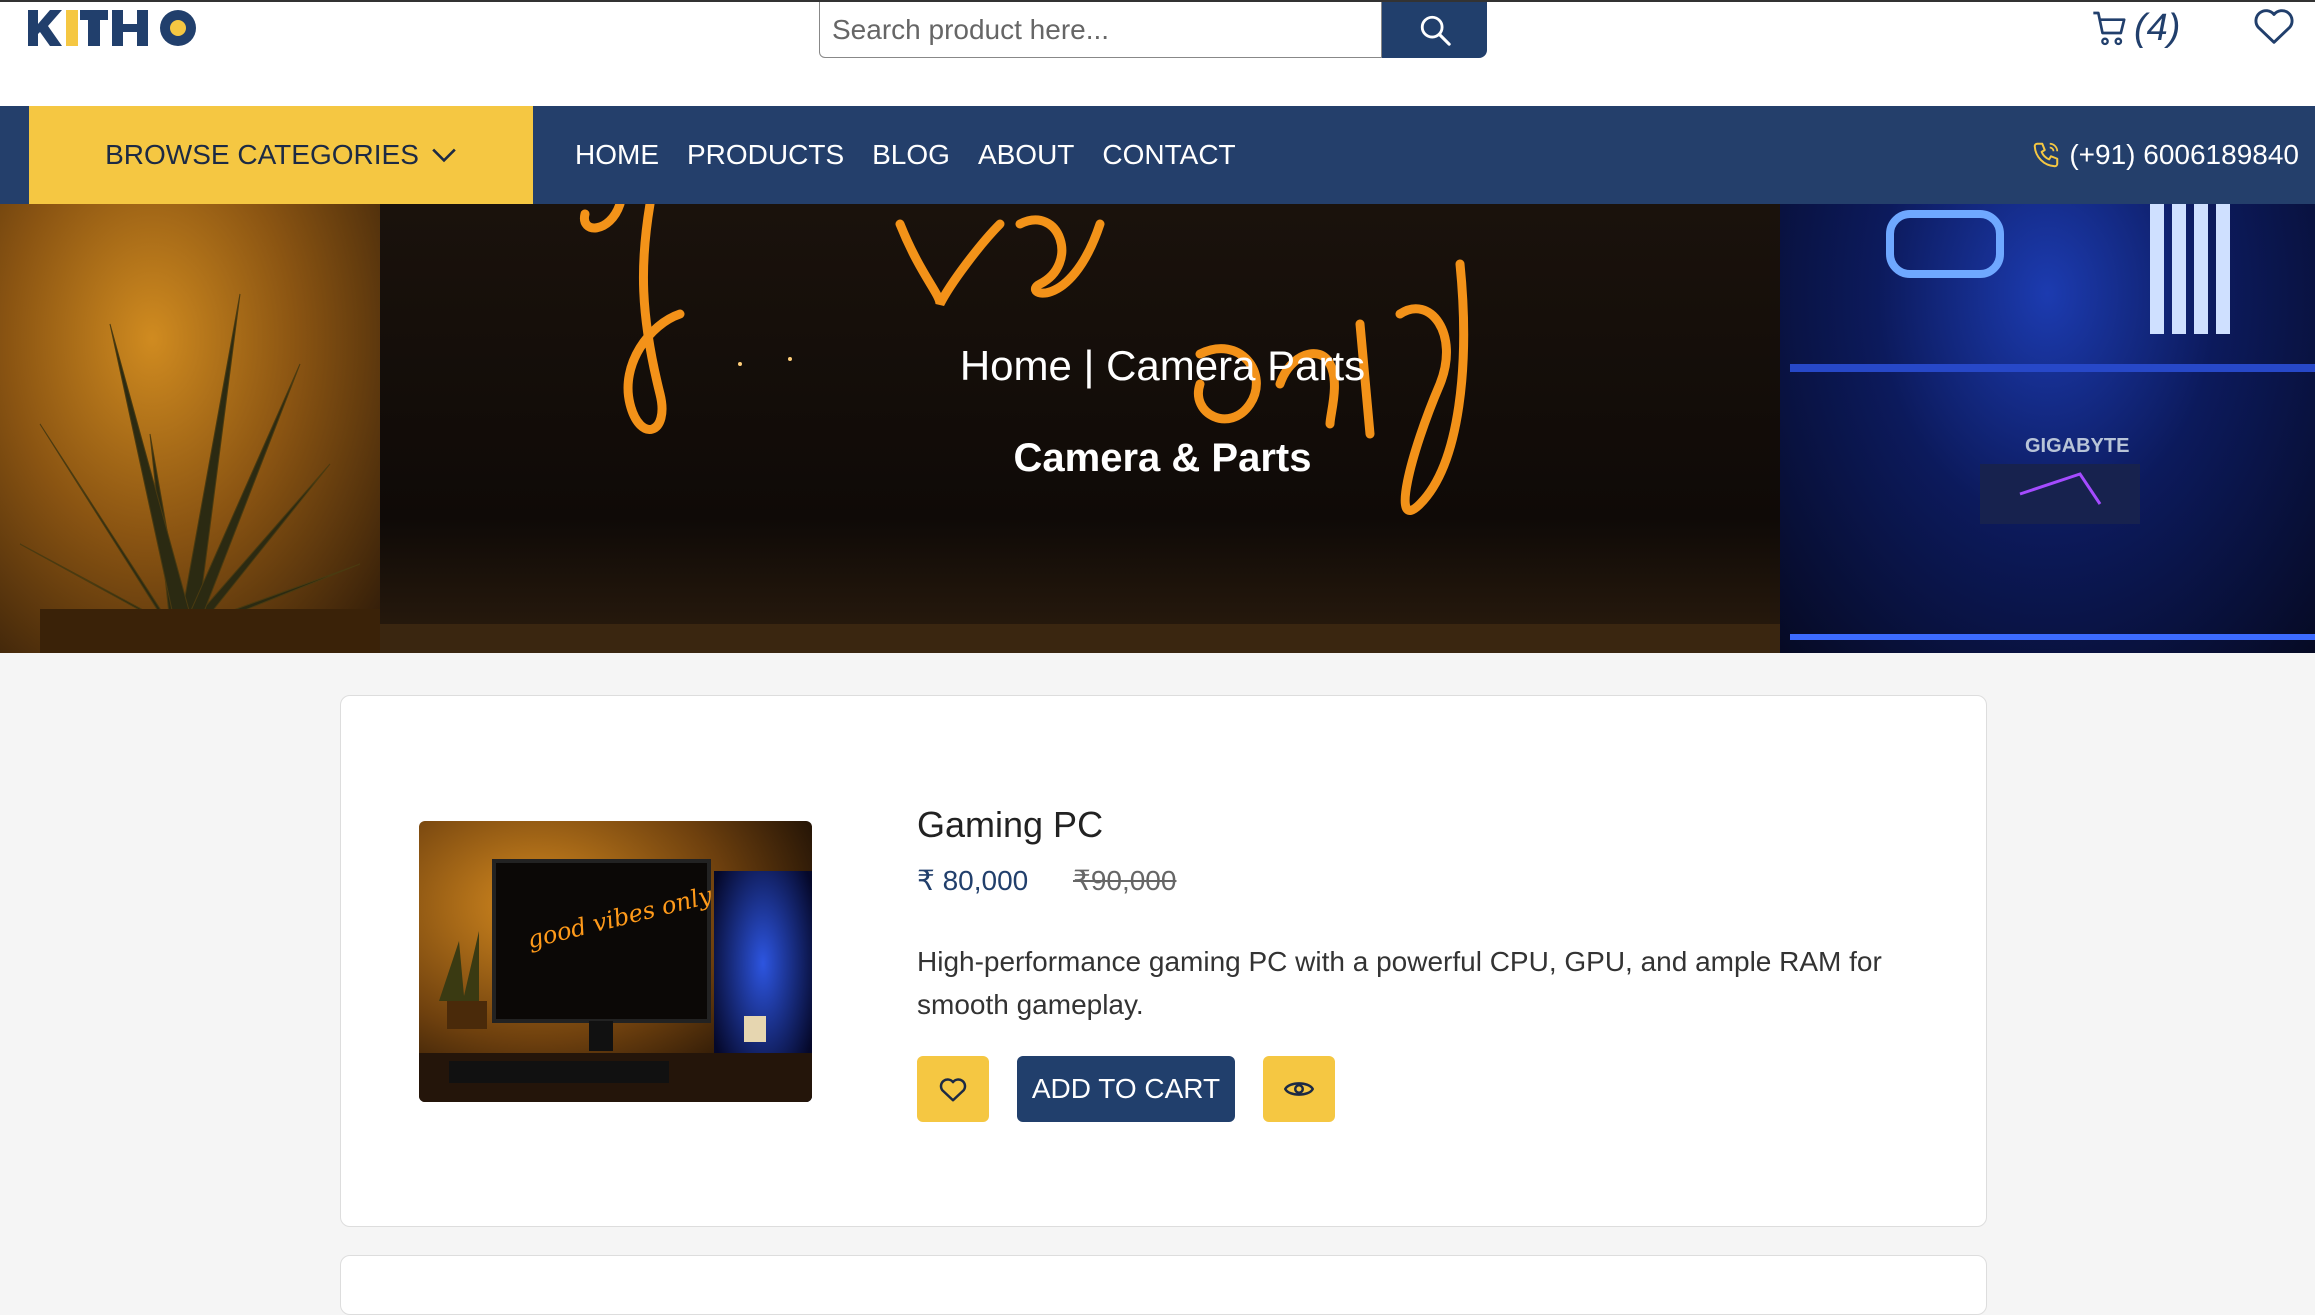 This screenshot has width=2315, height=1315. I want to click on browse-categories-label: BROWSE CATEGORIES, so click(262, 154).